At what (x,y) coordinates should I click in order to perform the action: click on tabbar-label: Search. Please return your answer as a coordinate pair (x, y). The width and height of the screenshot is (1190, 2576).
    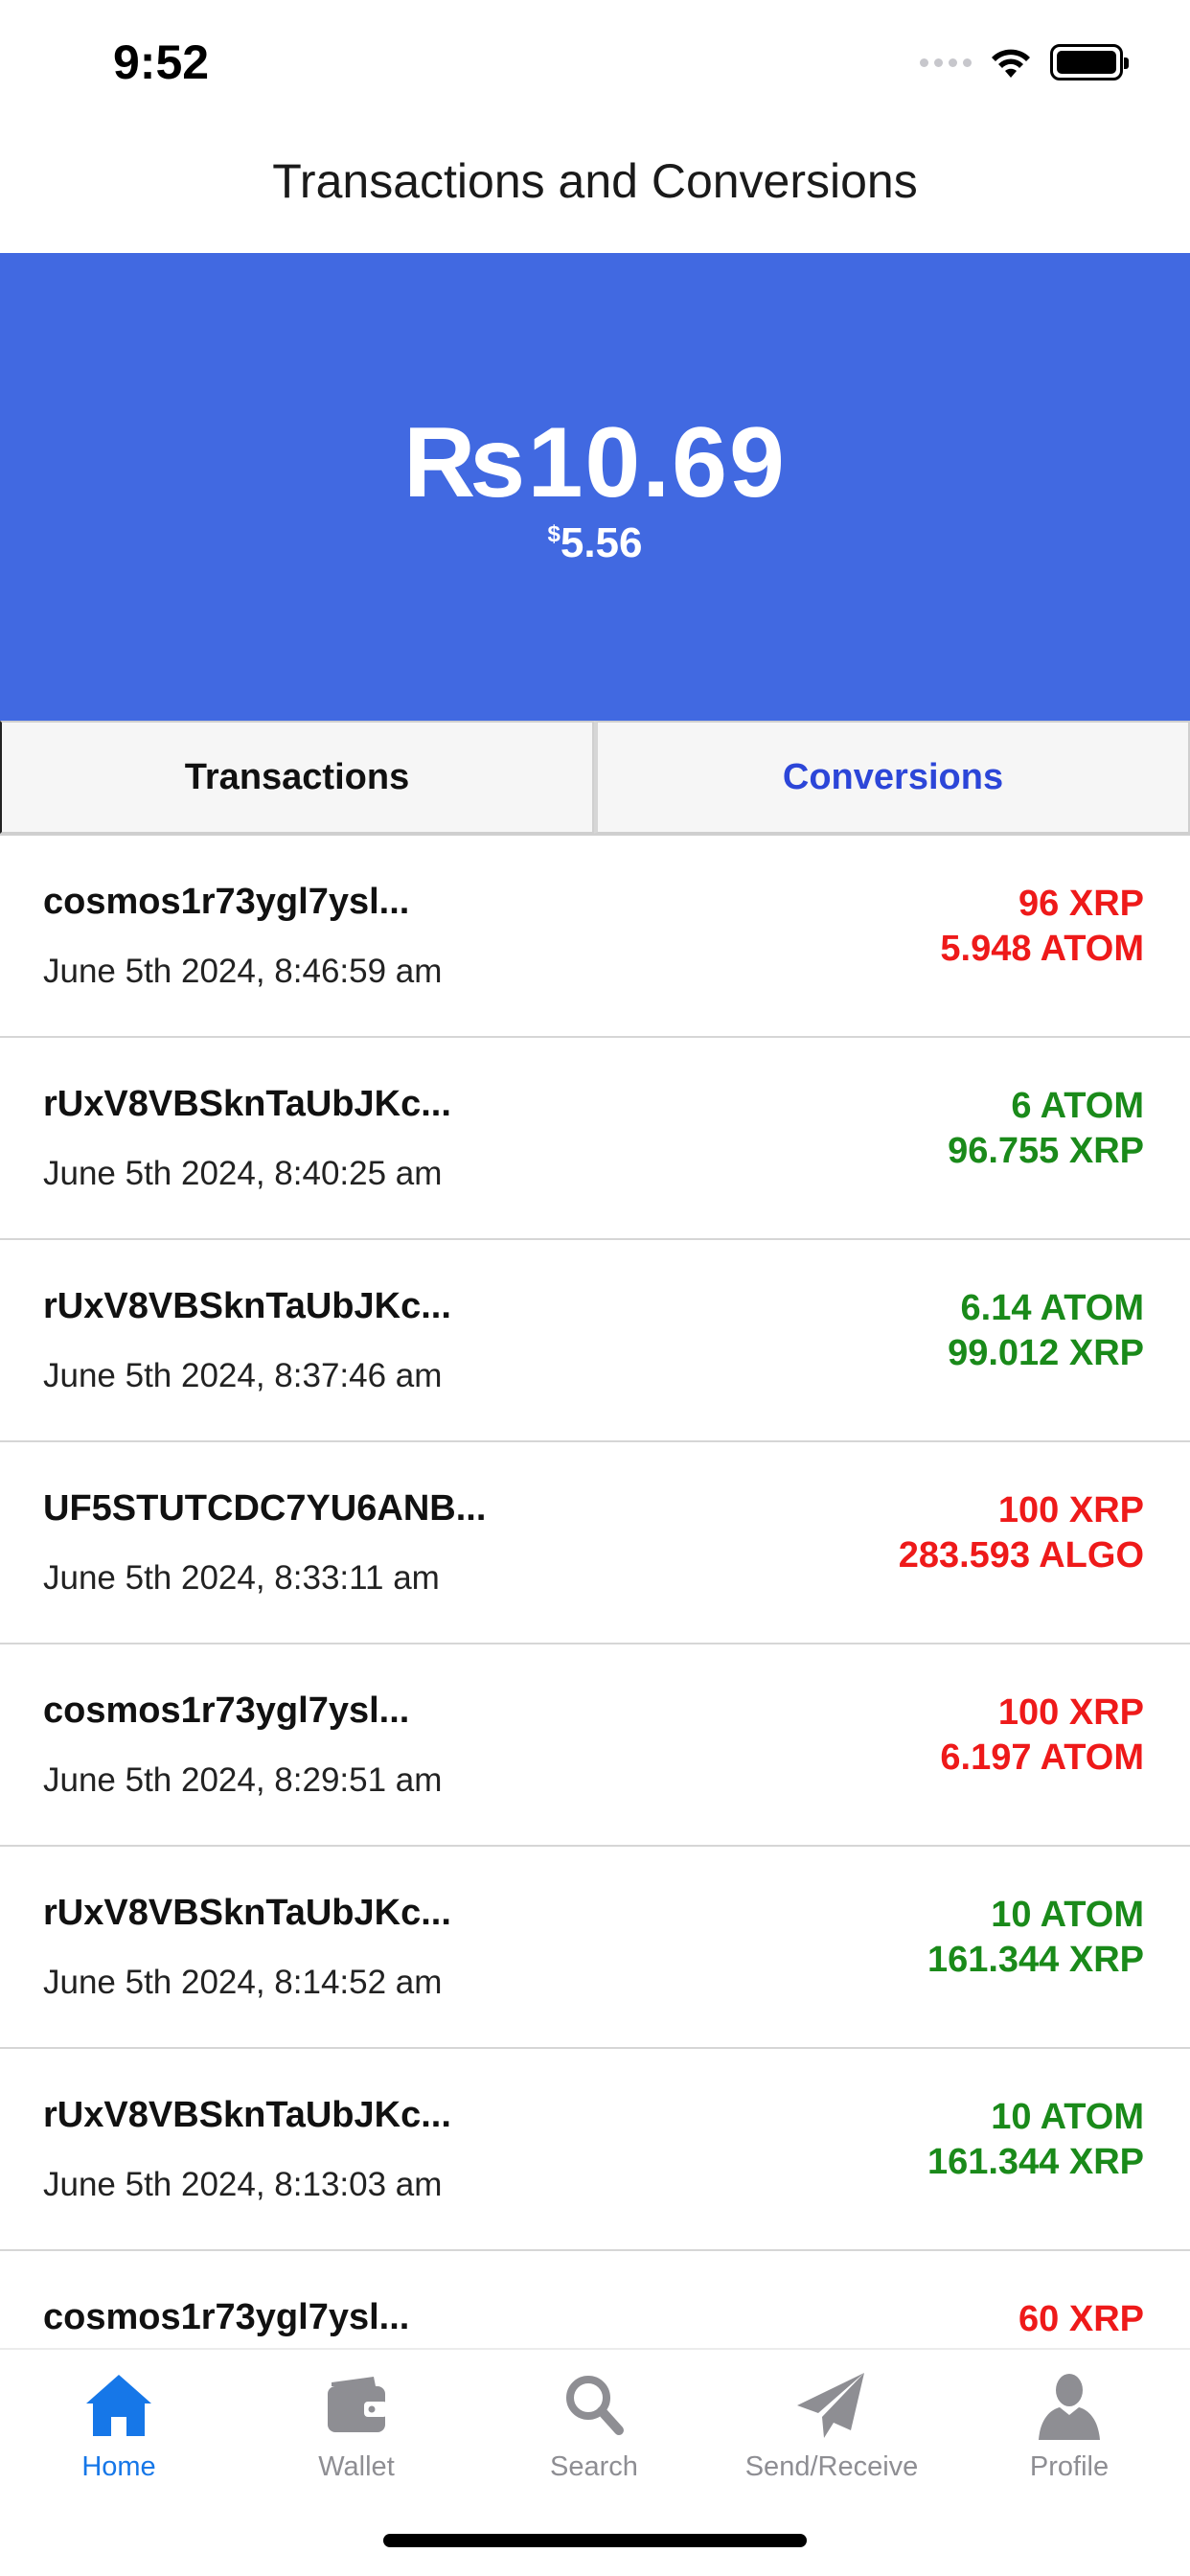
    Looking at the image, I should click on (594, 2466).